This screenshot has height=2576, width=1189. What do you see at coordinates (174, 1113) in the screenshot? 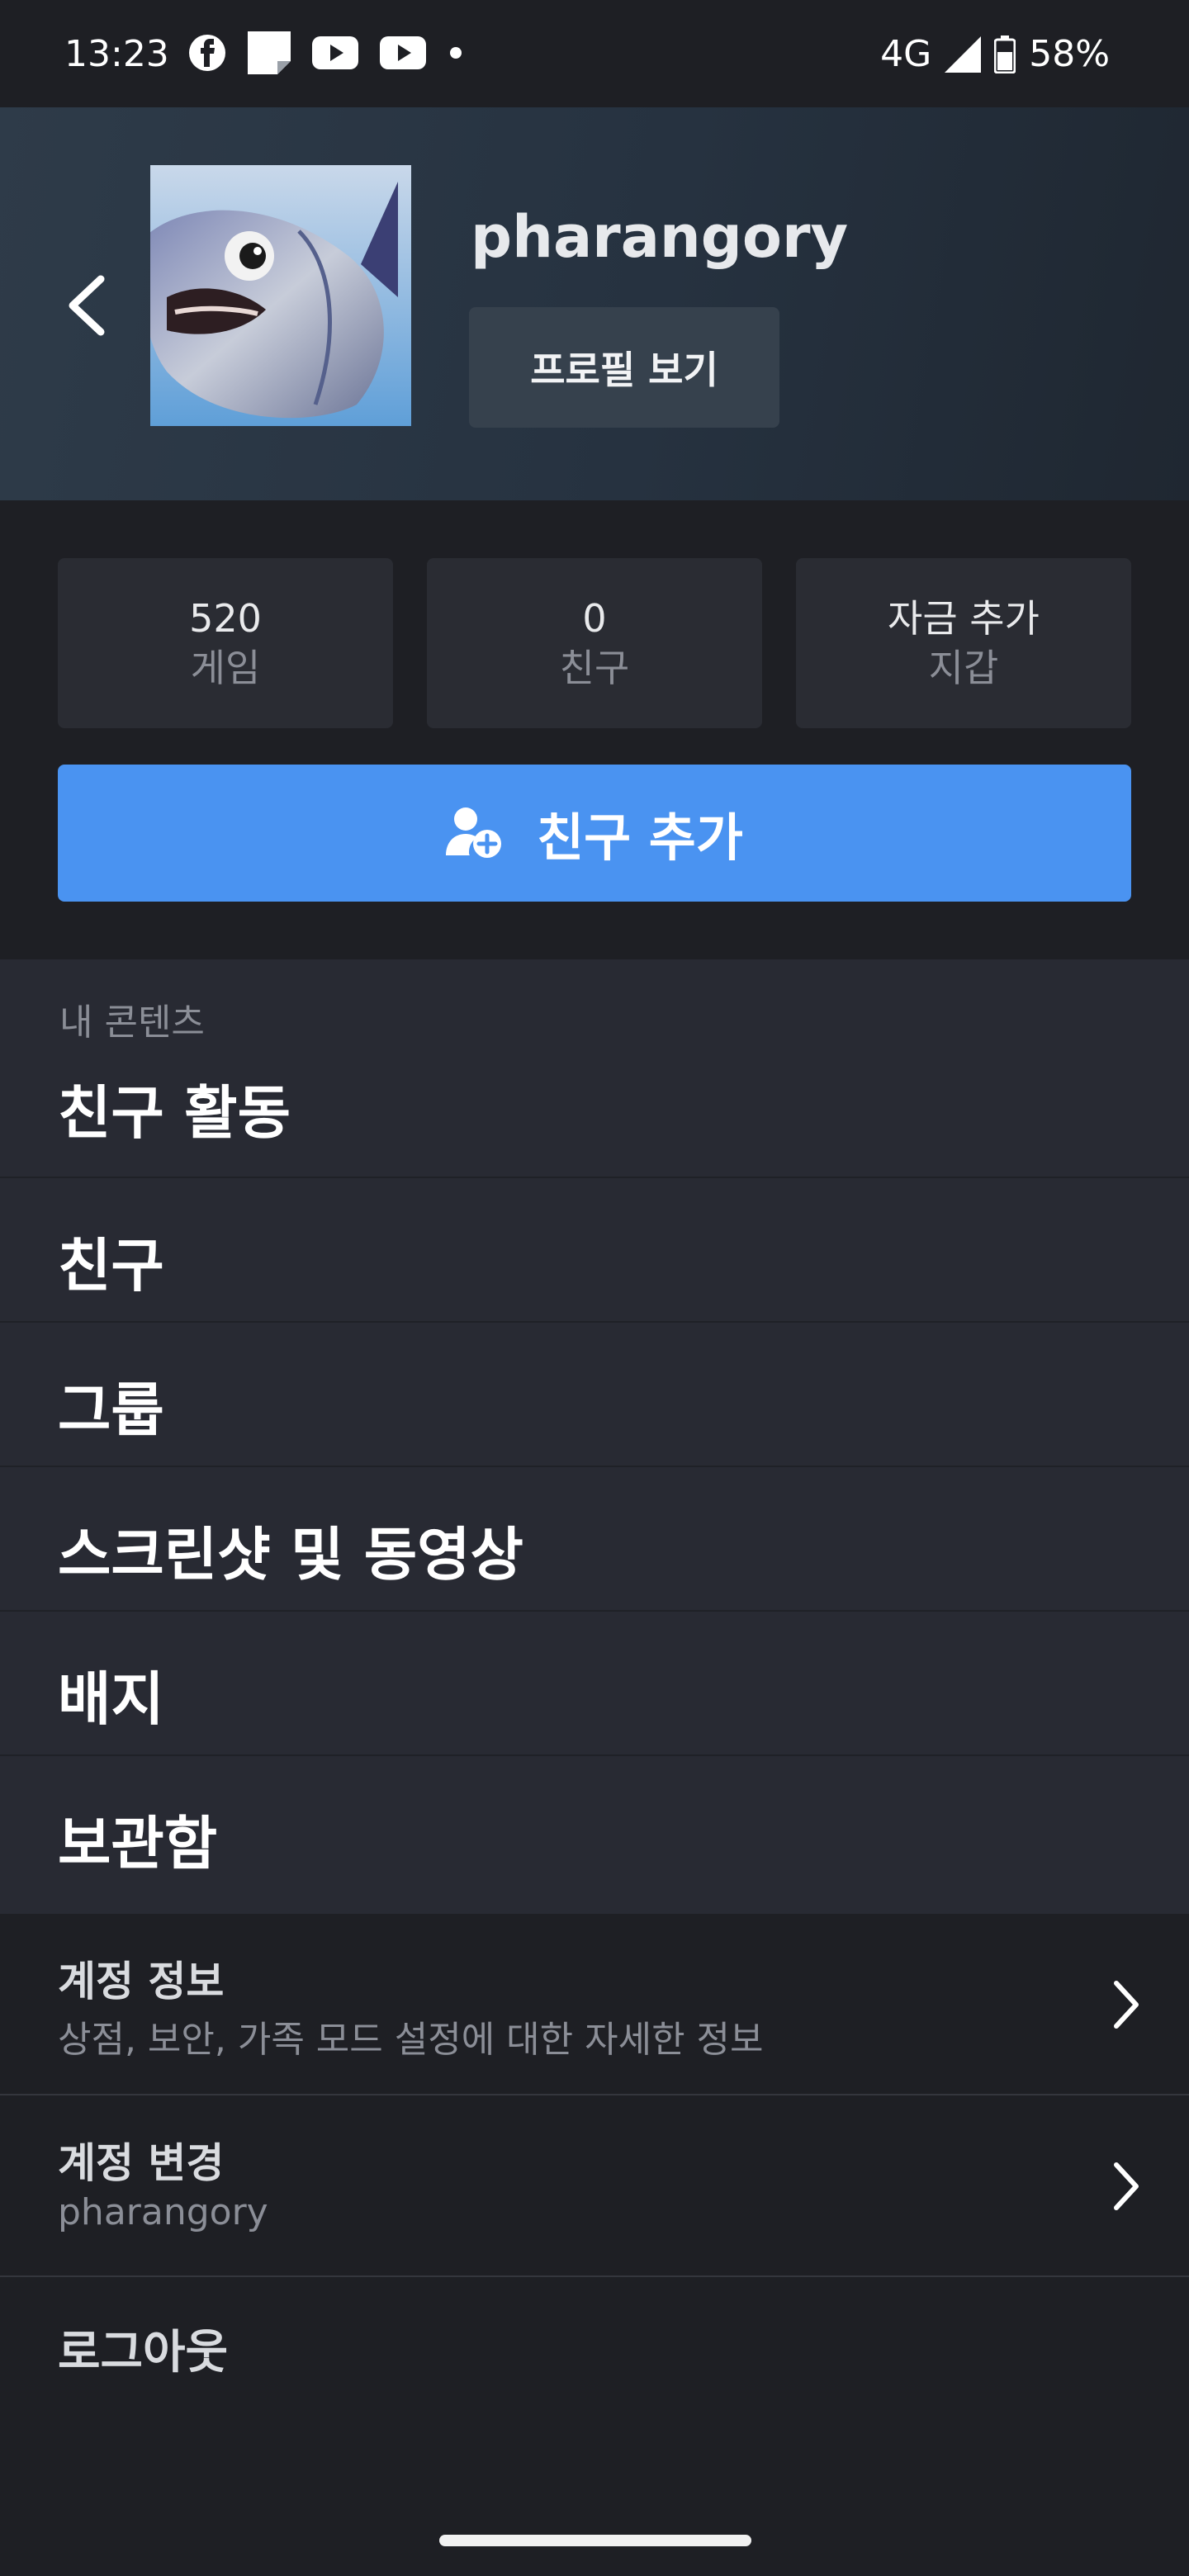
I see `menu-item-label: 친구 활동` at bounding box center [174, 1113].